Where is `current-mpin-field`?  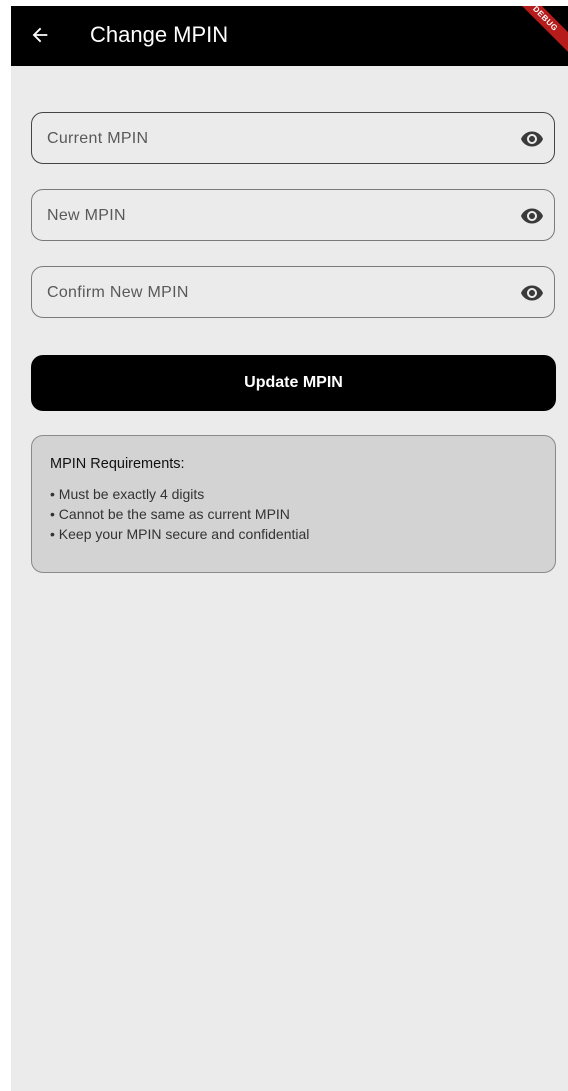 current-mpin-field is located at coordinates (293, 138).